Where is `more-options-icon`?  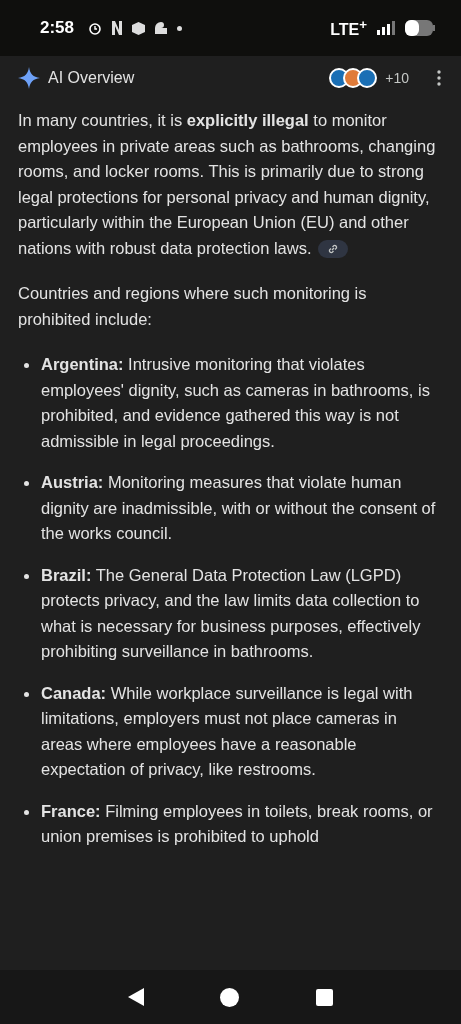 more-options-icon is located at coordinates (439, 78).